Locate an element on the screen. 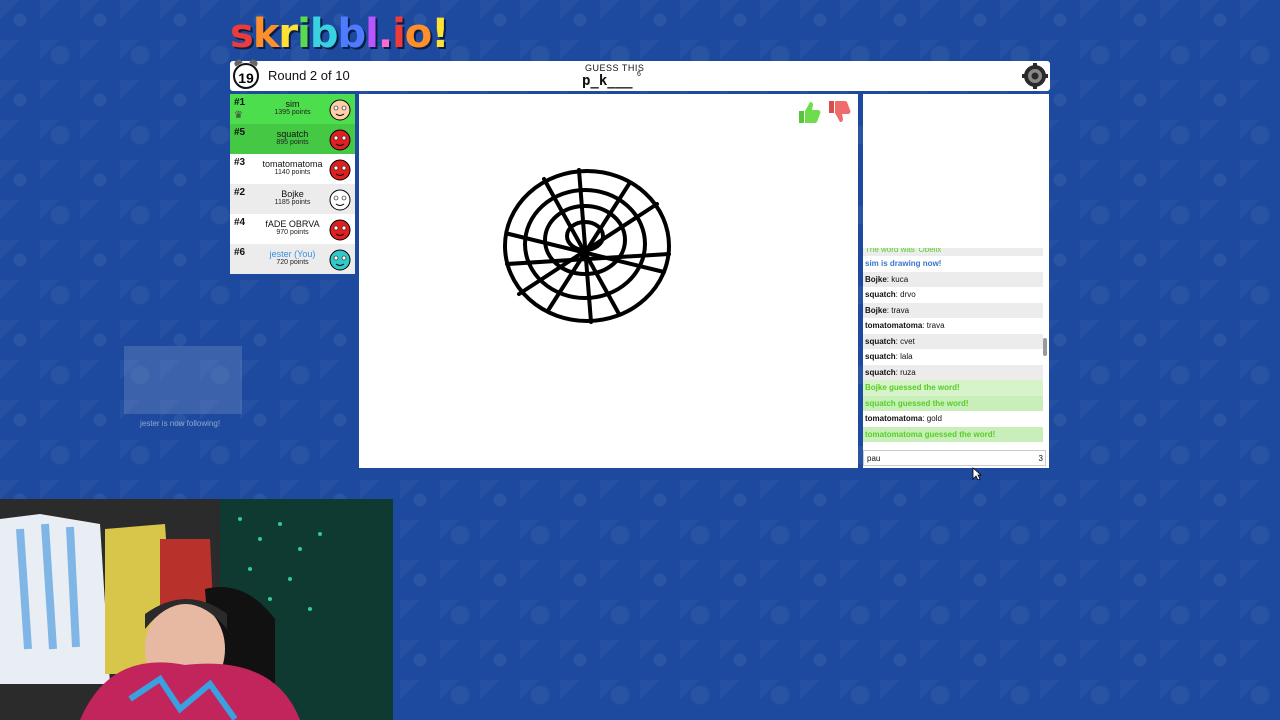 Image resolution: width=1280 pixels, height=720 pixels. logo-letter: ! is located at coordinates (440, 34).